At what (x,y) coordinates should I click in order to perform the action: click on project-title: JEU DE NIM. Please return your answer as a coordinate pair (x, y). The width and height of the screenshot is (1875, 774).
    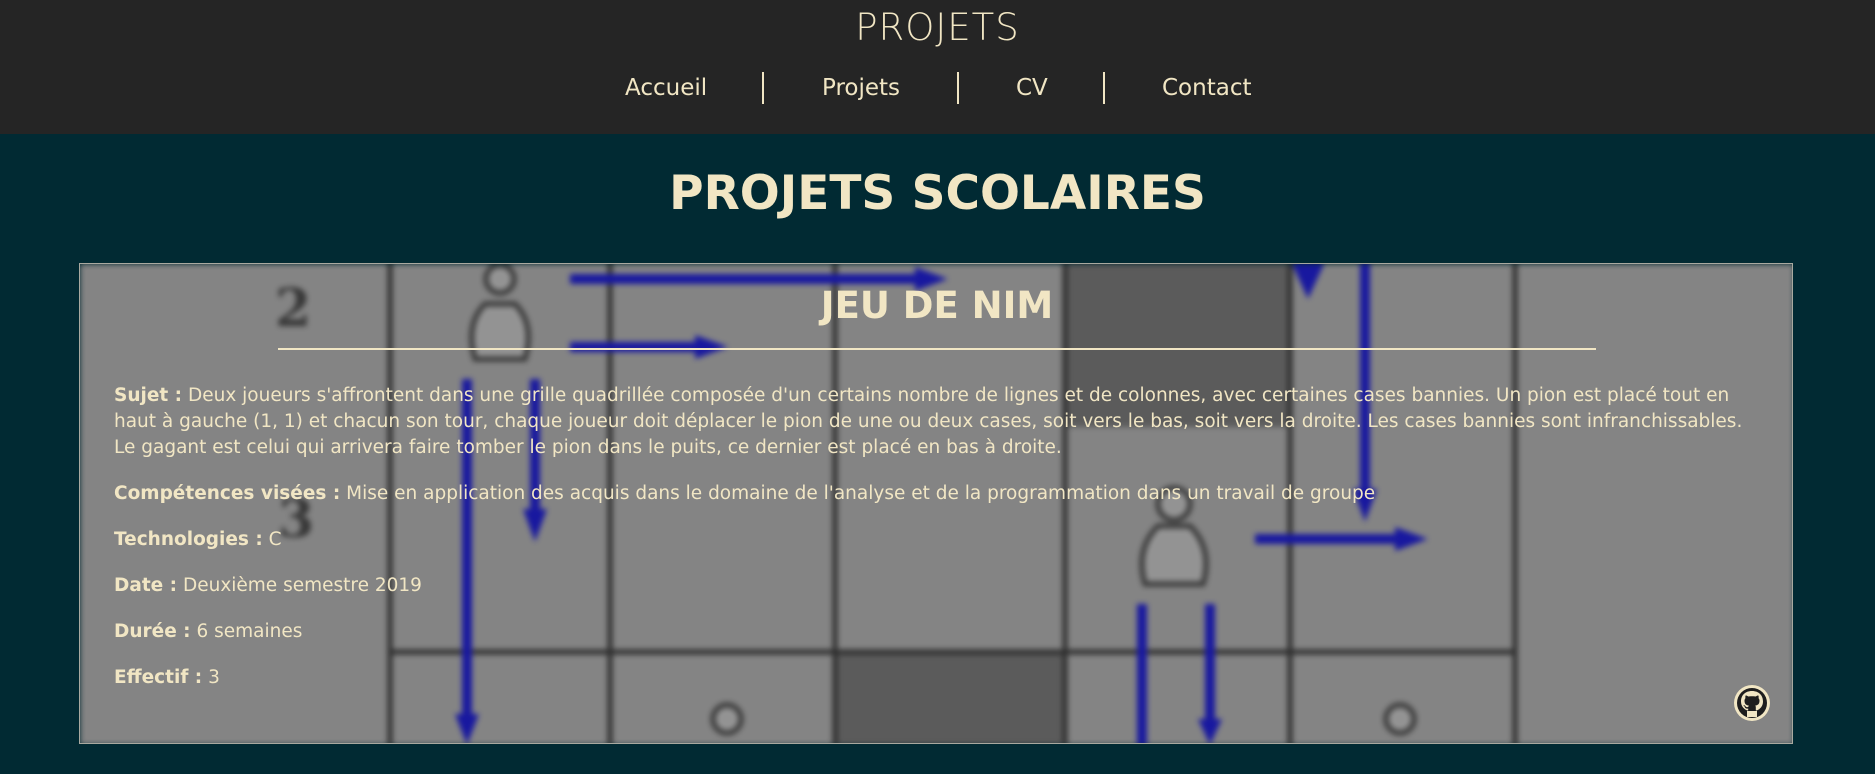
    Looking at the image, I should click on (937, 305).